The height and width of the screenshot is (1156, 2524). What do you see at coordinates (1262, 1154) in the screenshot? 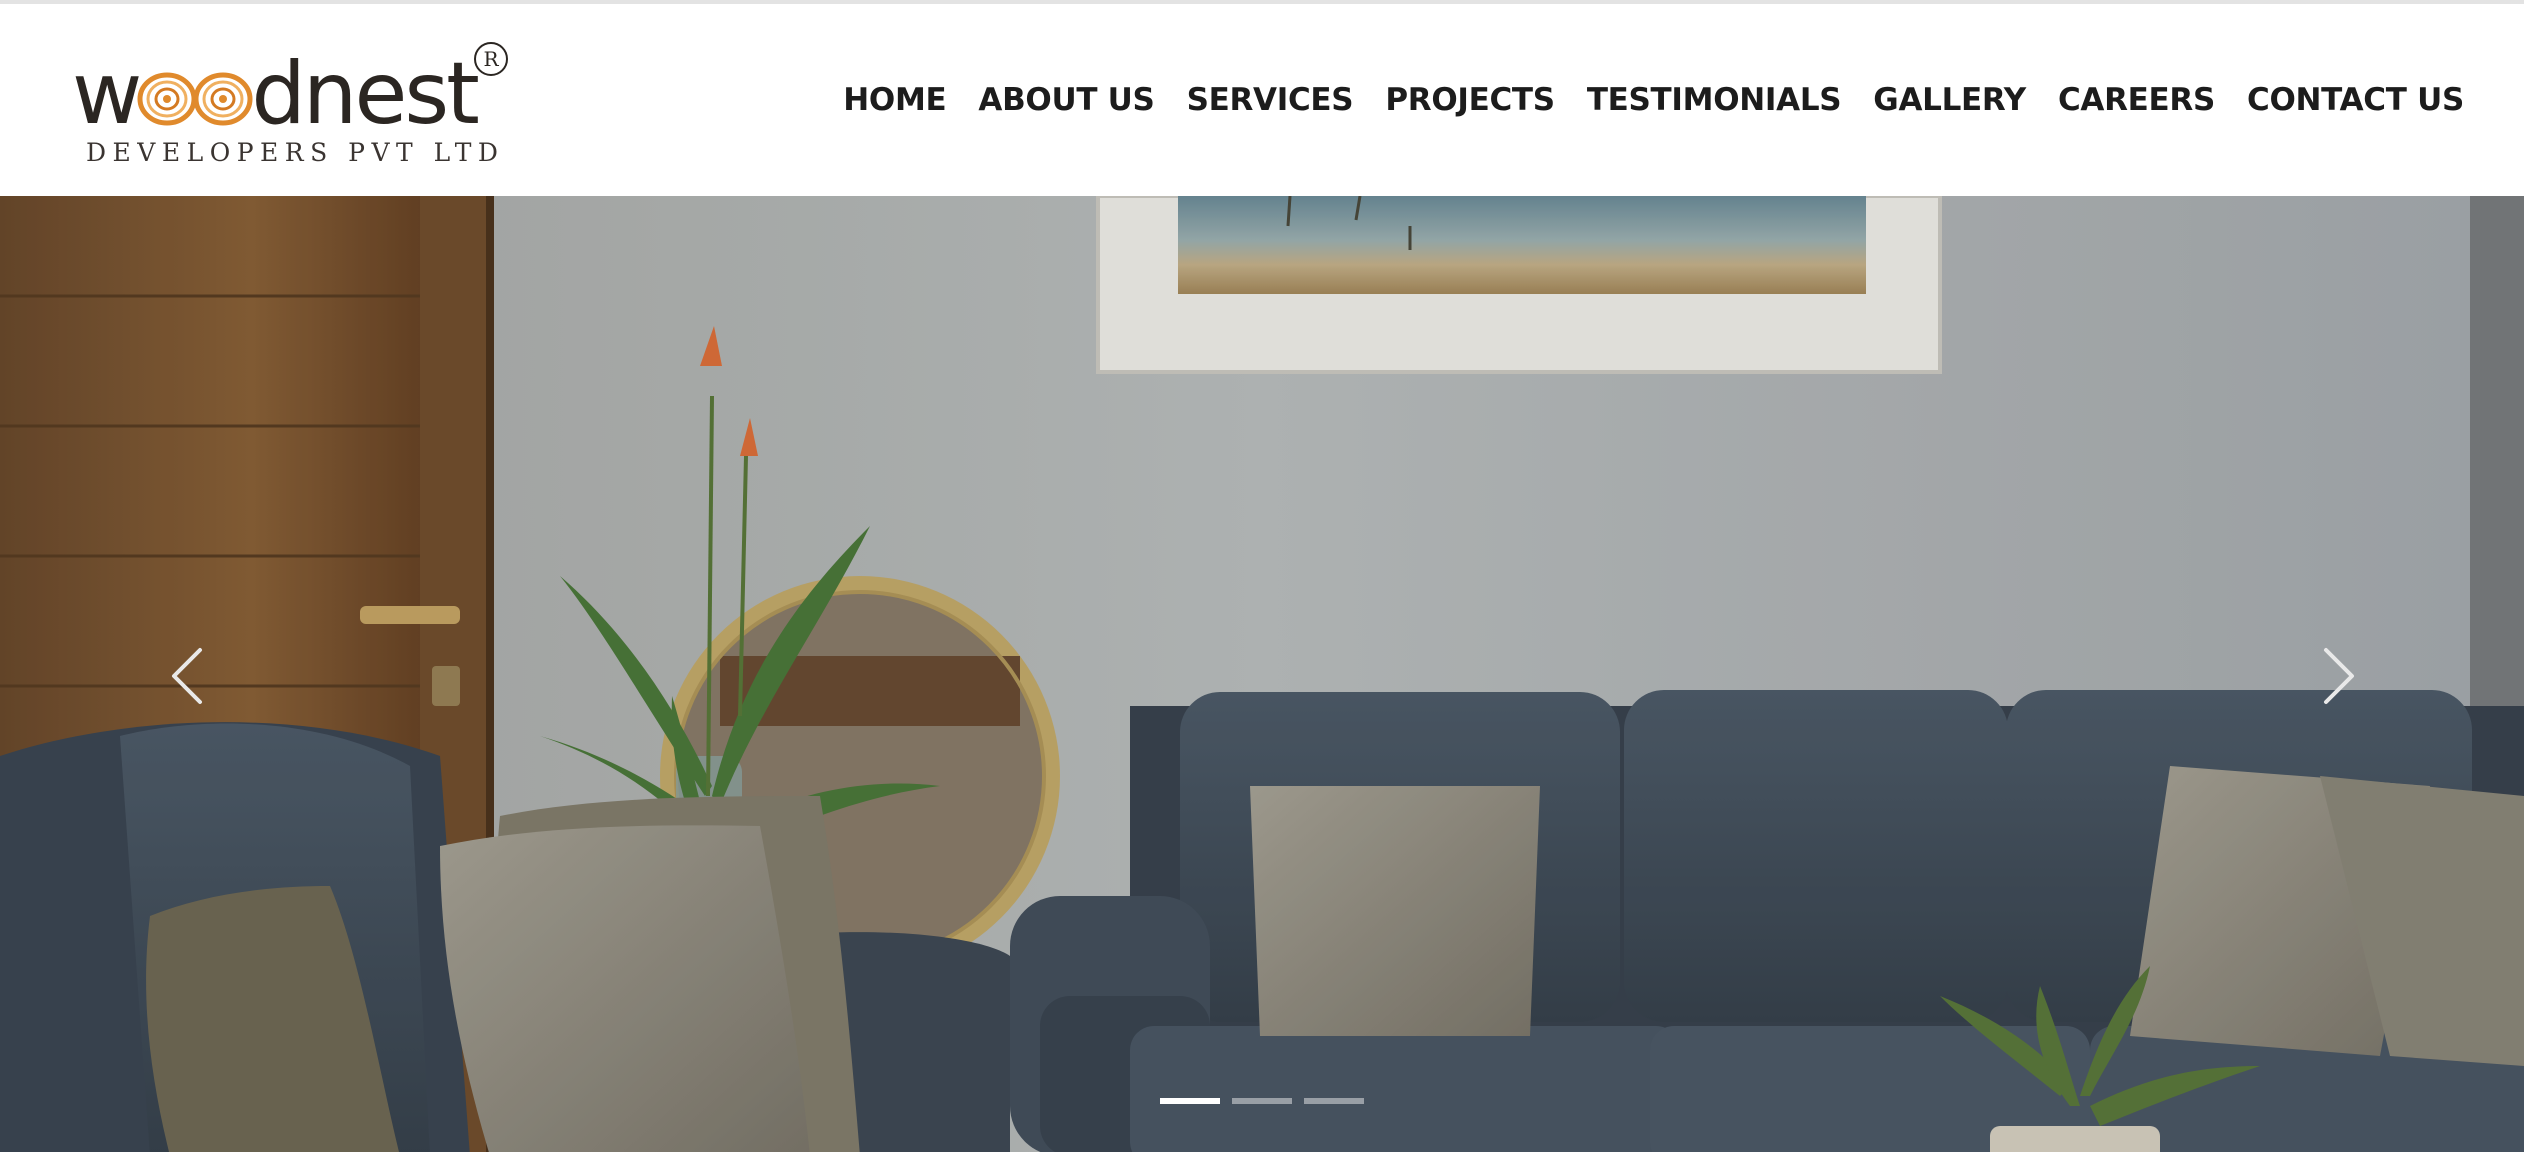
I see `bottom-edge` at bounding box center [1262, 1154].